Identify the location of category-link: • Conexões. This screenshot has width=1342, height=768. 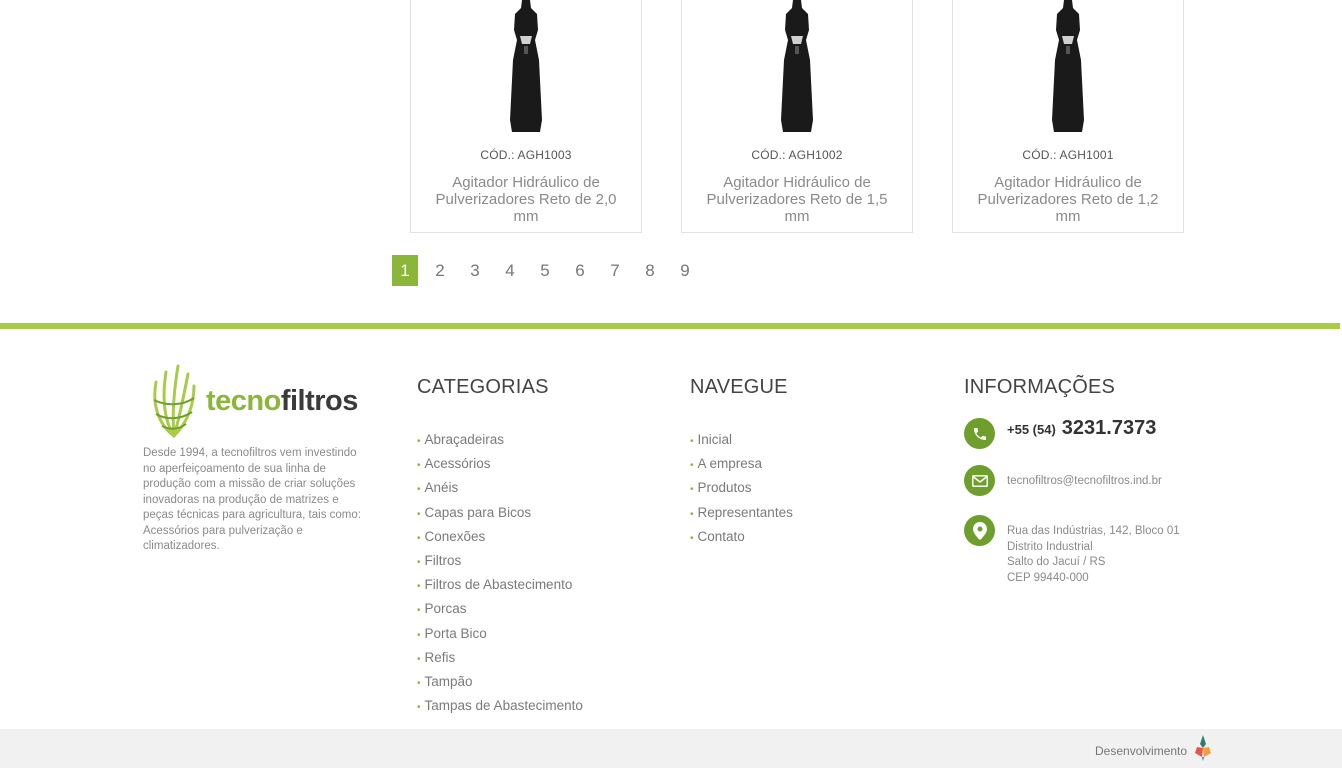
(500, 538).